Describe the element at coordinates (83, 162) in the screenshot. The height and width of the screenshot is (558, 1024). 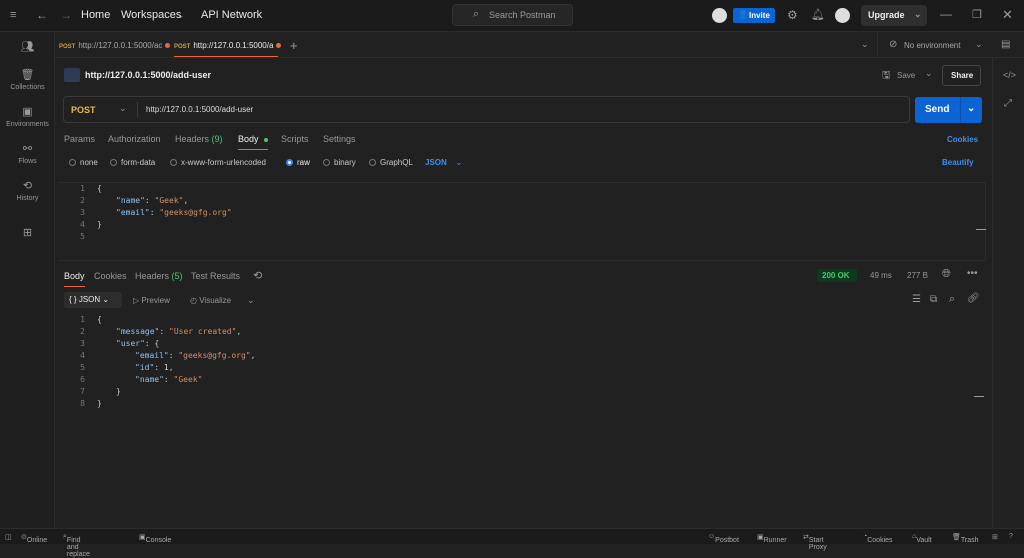
I see `radio-none: none` at that location.